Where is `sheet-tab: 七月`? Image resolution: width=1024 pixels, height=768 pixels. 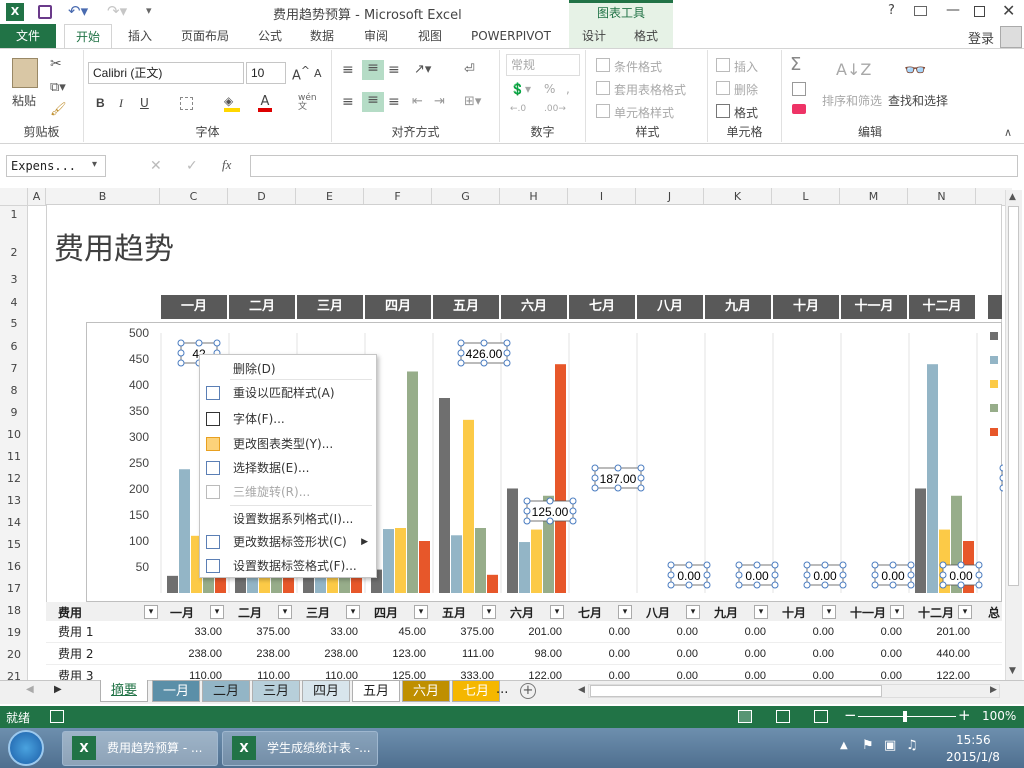
sheet-tab: 七月 is located at coordinates (476, 691).